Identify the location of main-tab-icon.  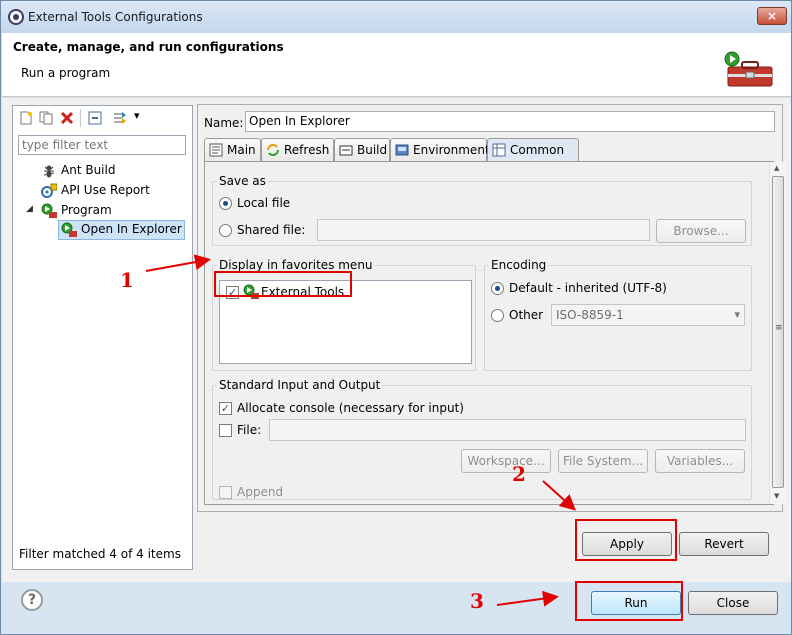
(216, 150).